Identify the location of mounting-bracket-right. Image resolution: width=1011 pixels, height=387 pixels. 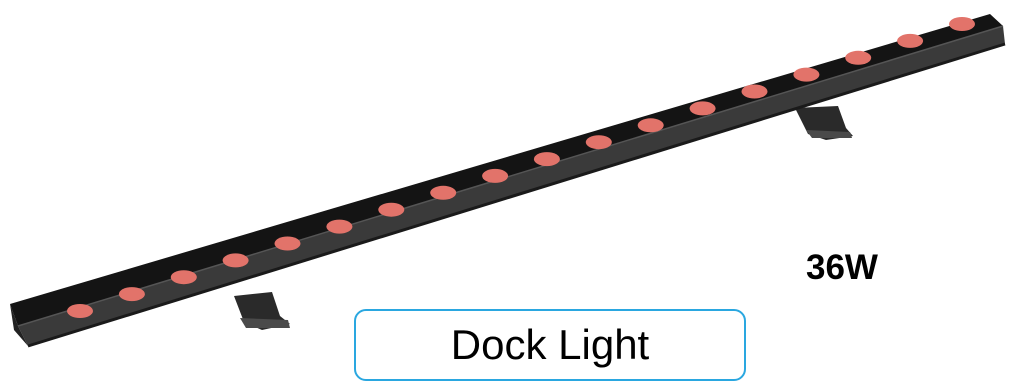
(824, 123).